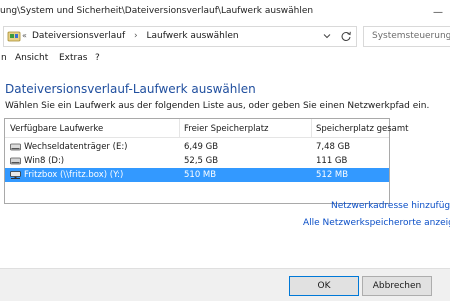  Describe the element at coordinates (333, 147) in the screenshot. I see `drive-total-space: 7,48 GB` at that location.